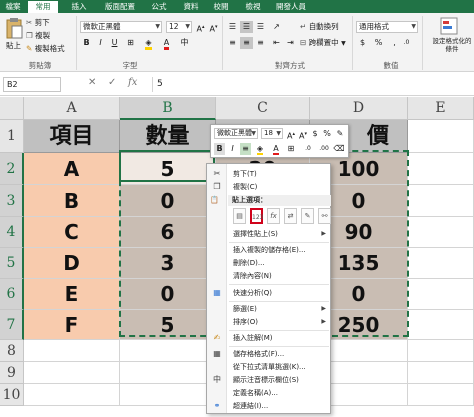 This screenshot has height=417, width=474. I want to click on tab-insert: 插入, so click(79, 7).